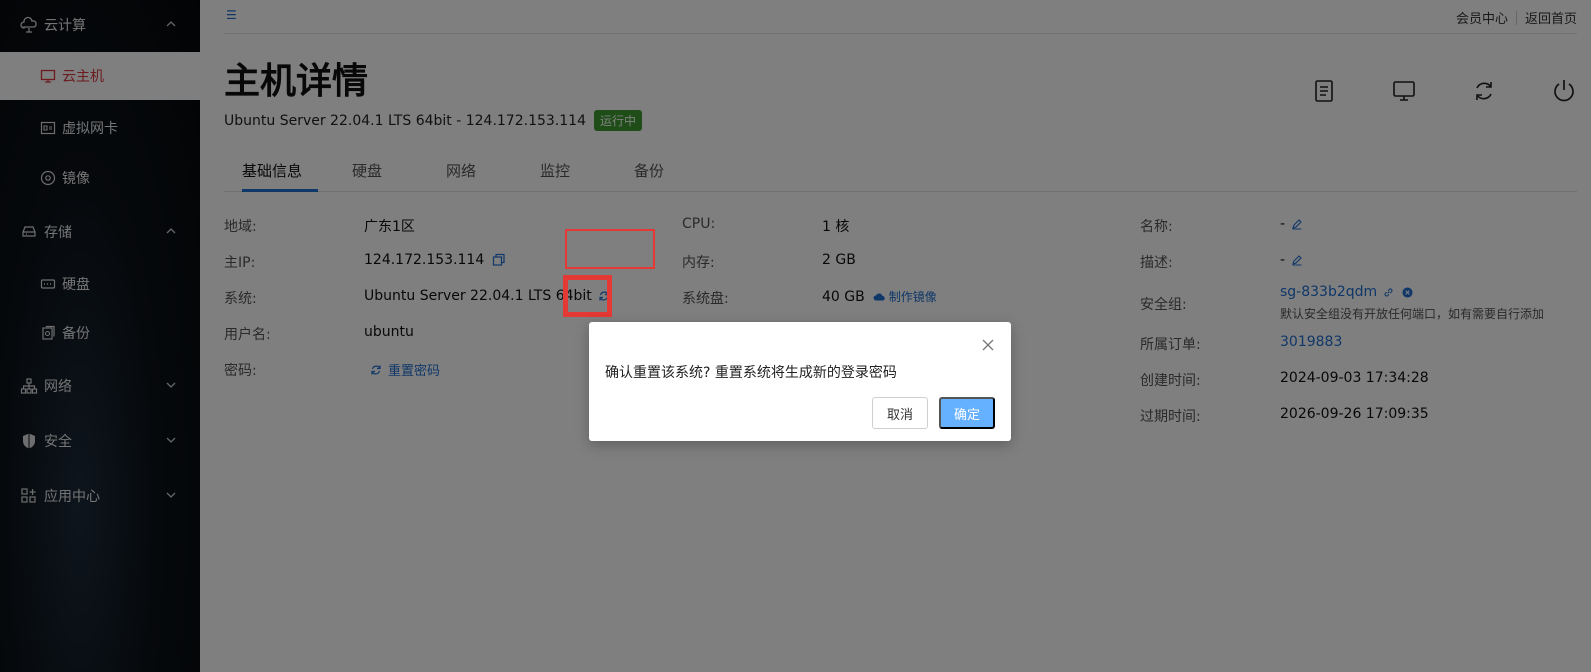 This screenshot has height=672, width=1591. Describe the element at coordinates (900, 413) in the screenshot. I see `cancel-button: 取消` at that location.